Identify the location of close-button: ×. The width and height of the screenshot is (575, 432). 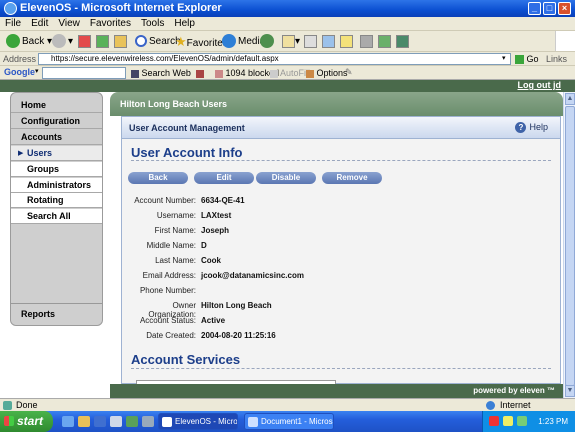
(564, 8).